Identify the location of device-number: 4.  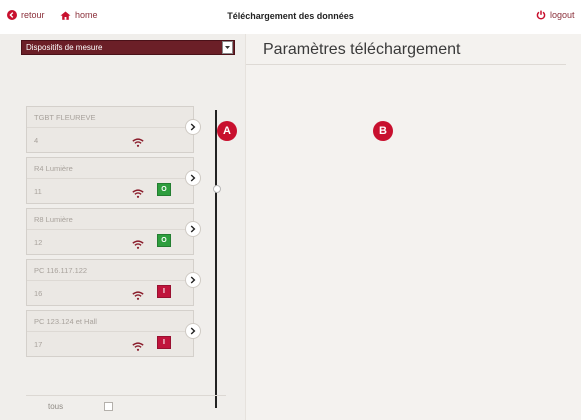
(36, 140).